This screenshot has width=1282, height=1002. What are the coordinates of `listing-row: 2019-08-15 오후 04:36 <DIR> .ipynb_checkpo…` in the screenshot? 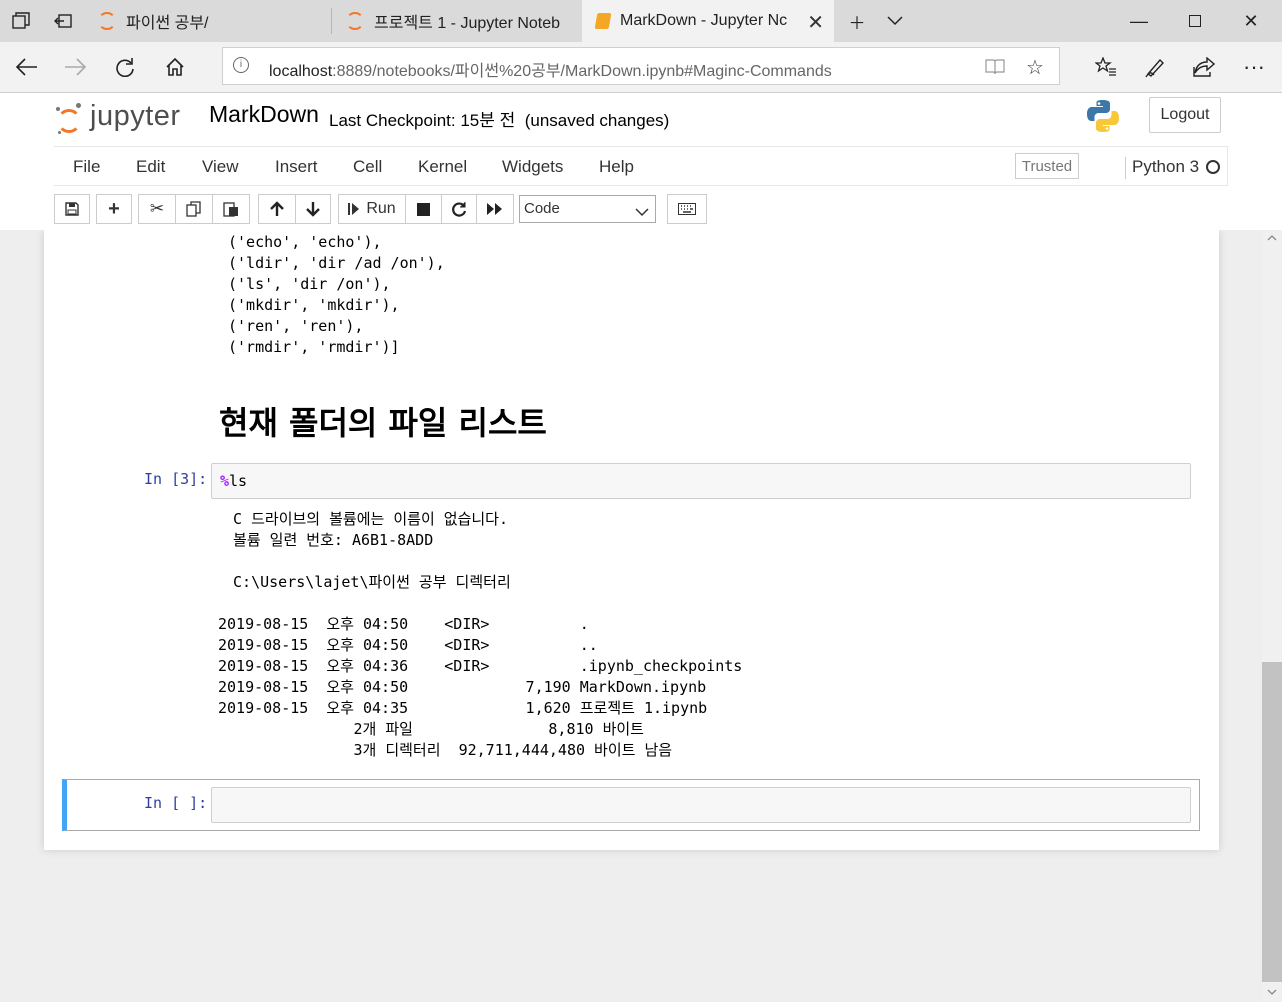 It's located at (480, 666).